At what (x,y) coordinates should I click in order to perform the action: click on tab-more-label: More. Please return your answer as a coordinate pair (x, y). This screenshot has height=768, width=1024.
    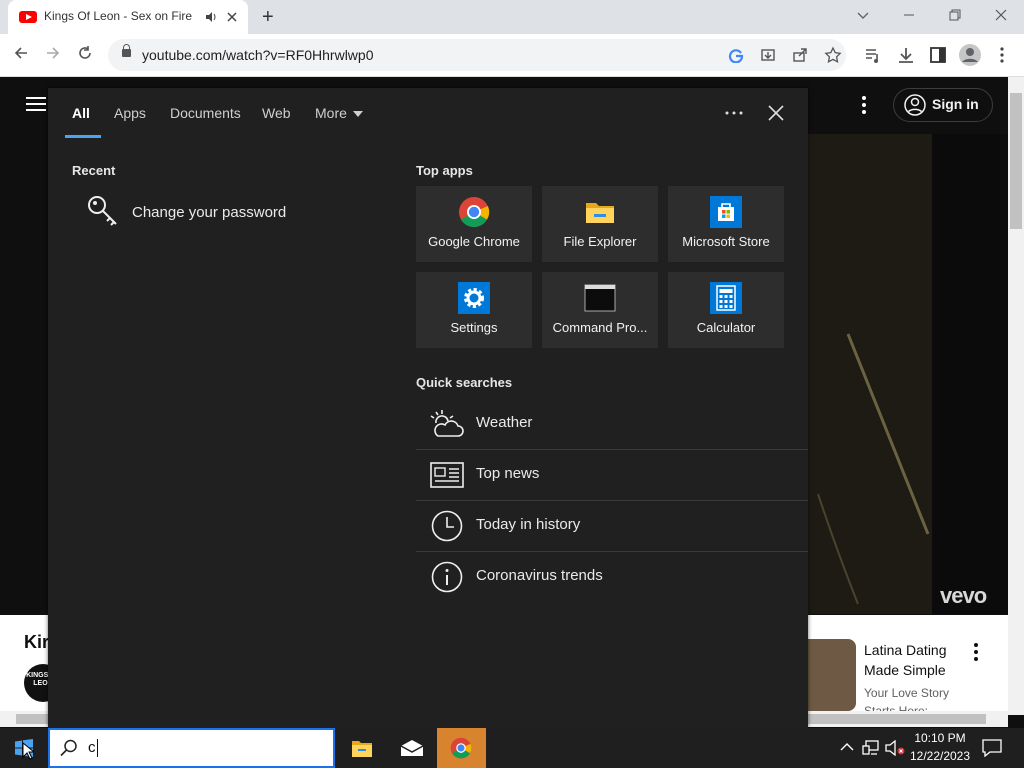
    Looking at the image, I should click on (331, 113).